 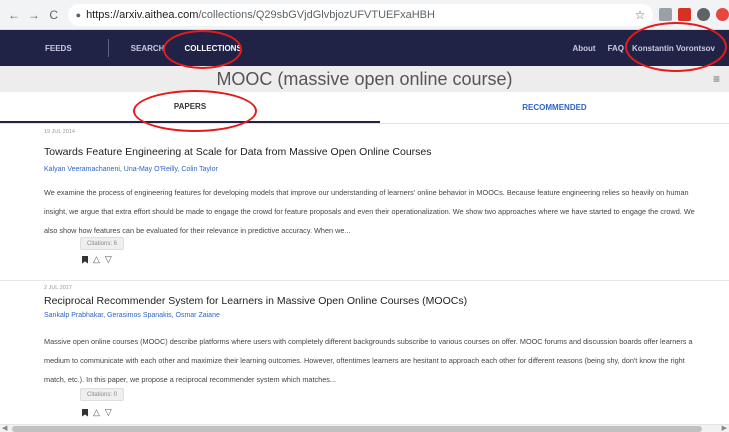 I want to click on scrollbar-thumb, so click(x=357, y=429).